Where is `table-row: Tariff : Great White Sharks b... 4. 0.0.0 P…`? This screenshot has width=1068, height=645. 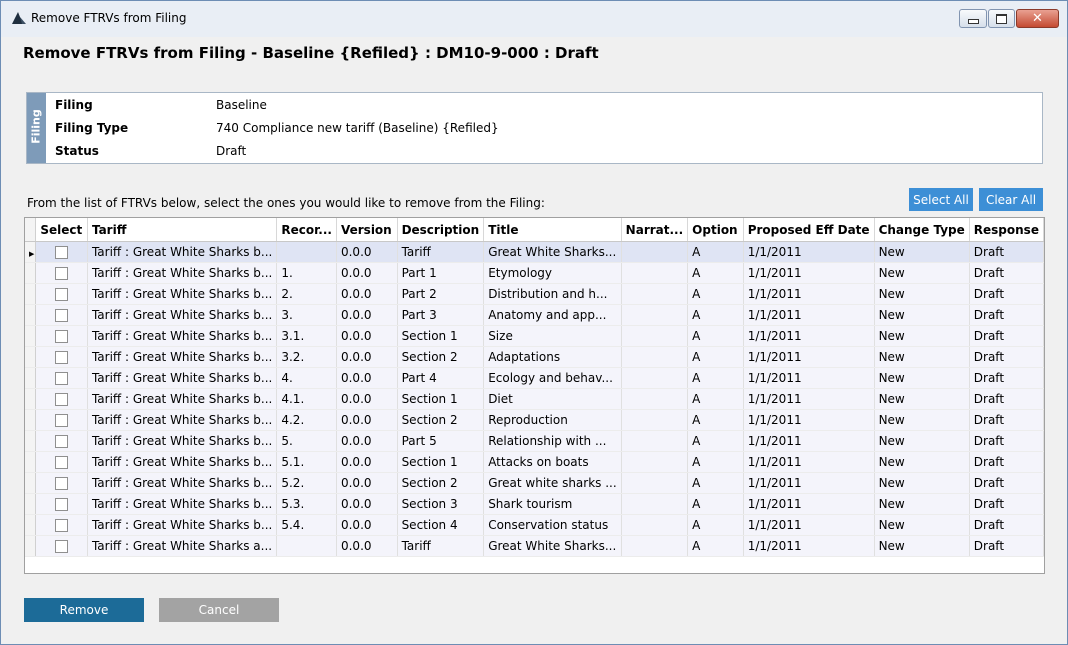
table-row: Tariff : Great White Sharks b... 4. 0.0.0 P… is located at coordinates (534, 378).